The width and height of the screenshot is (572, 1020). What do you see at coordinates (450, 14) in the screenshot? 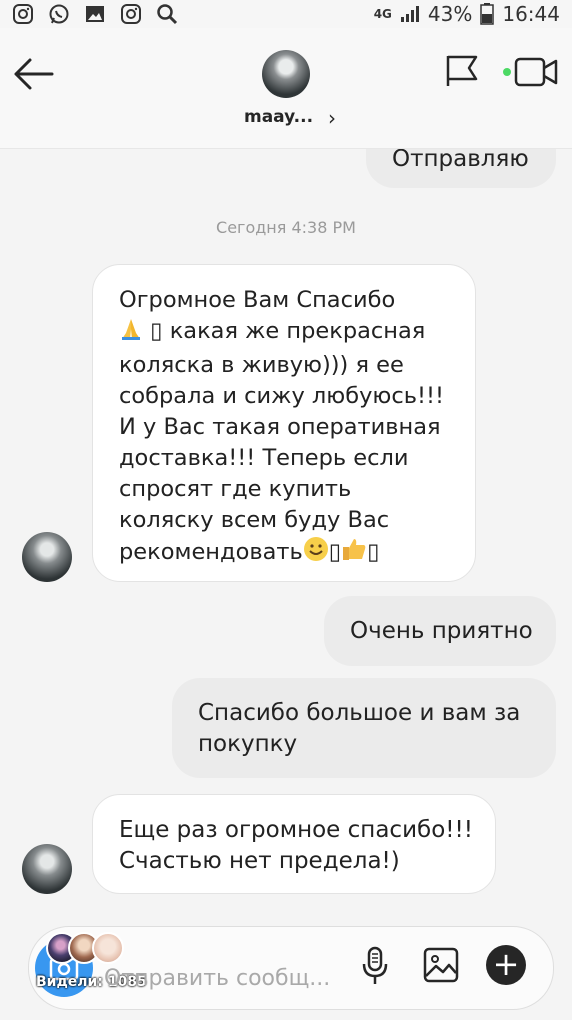
I see `battery-percent: 43%` at bounding box center [450, 14].